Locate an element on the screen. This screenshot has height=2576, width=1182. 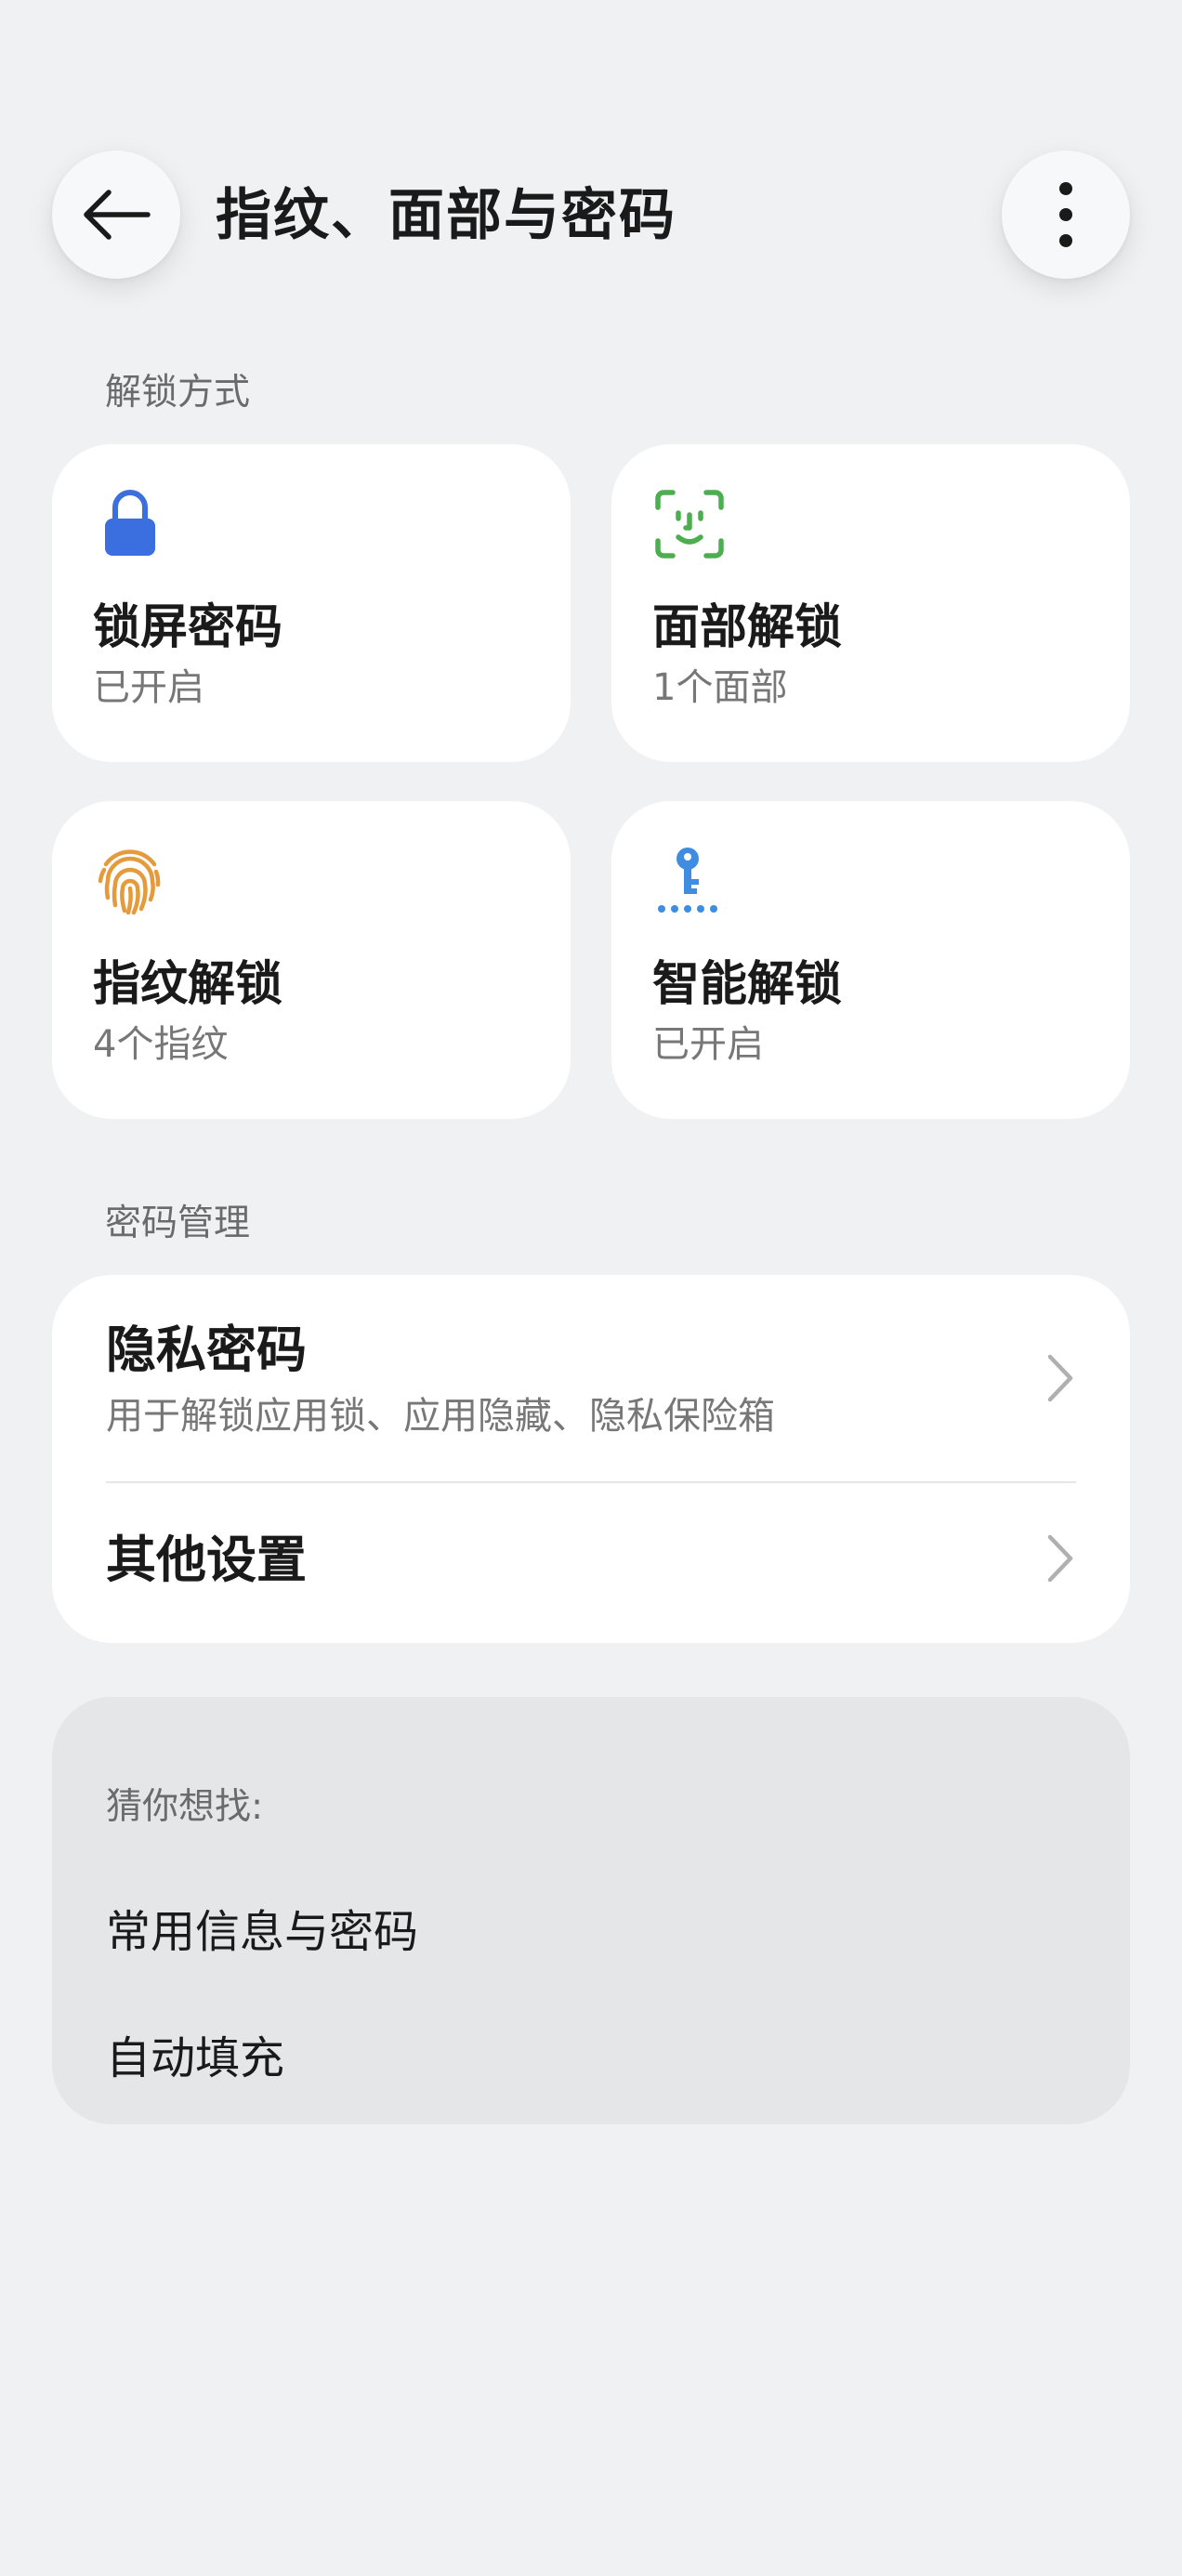
back-button is located at coordinates (116, 215).